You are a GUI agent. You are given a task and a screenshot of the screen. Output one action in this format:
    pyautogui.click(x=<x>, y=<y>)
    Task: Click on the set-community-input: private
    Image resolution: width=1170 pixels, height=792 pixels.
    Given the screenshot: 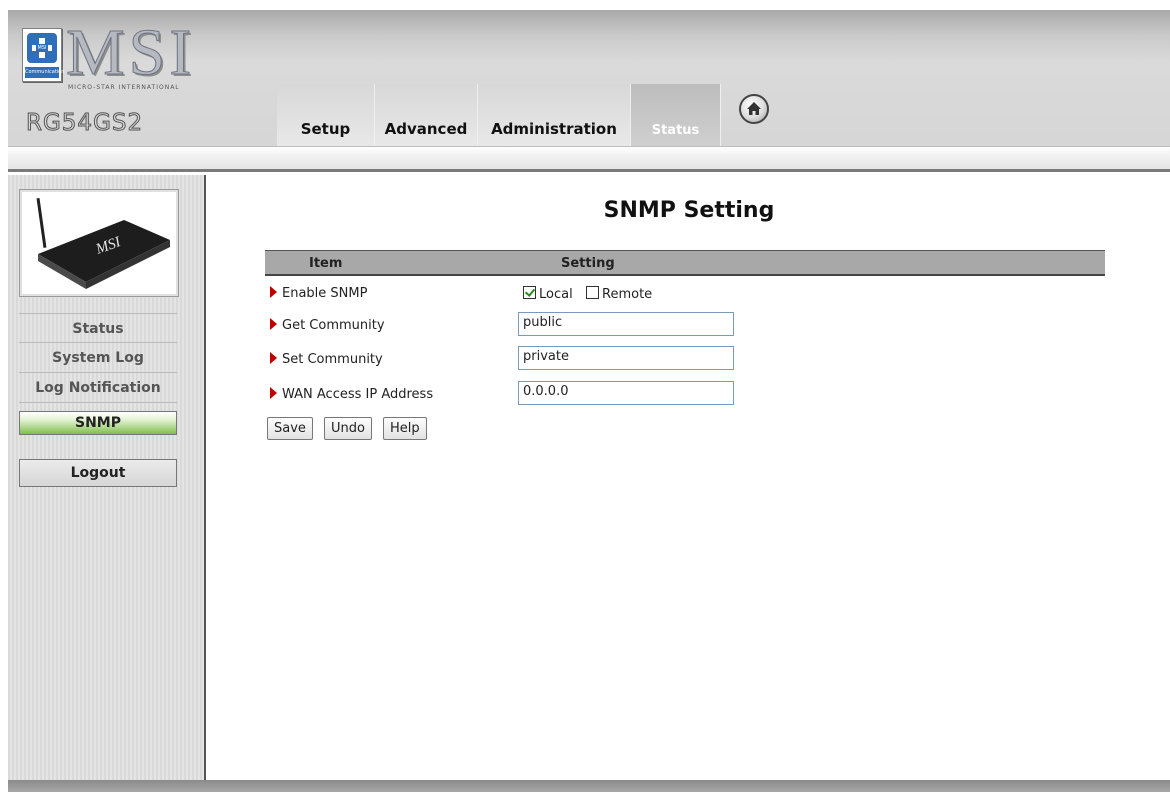 What is the action you would take?
    pyautogui.click(x=626, y=358)
    